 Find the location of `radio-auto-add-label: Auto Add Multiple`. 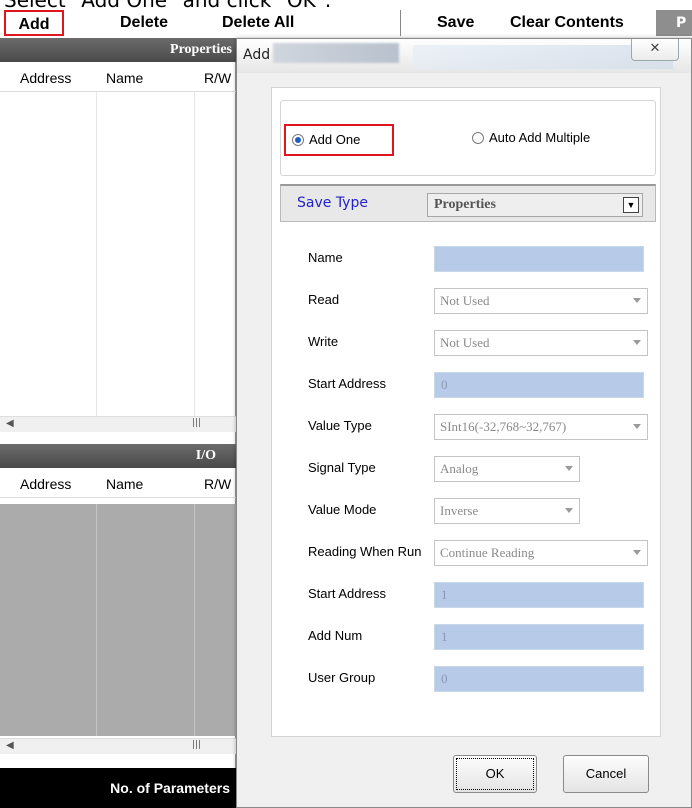

radio-auto-add-label: Auto Add Multiple is located at coordinates (540, 137).